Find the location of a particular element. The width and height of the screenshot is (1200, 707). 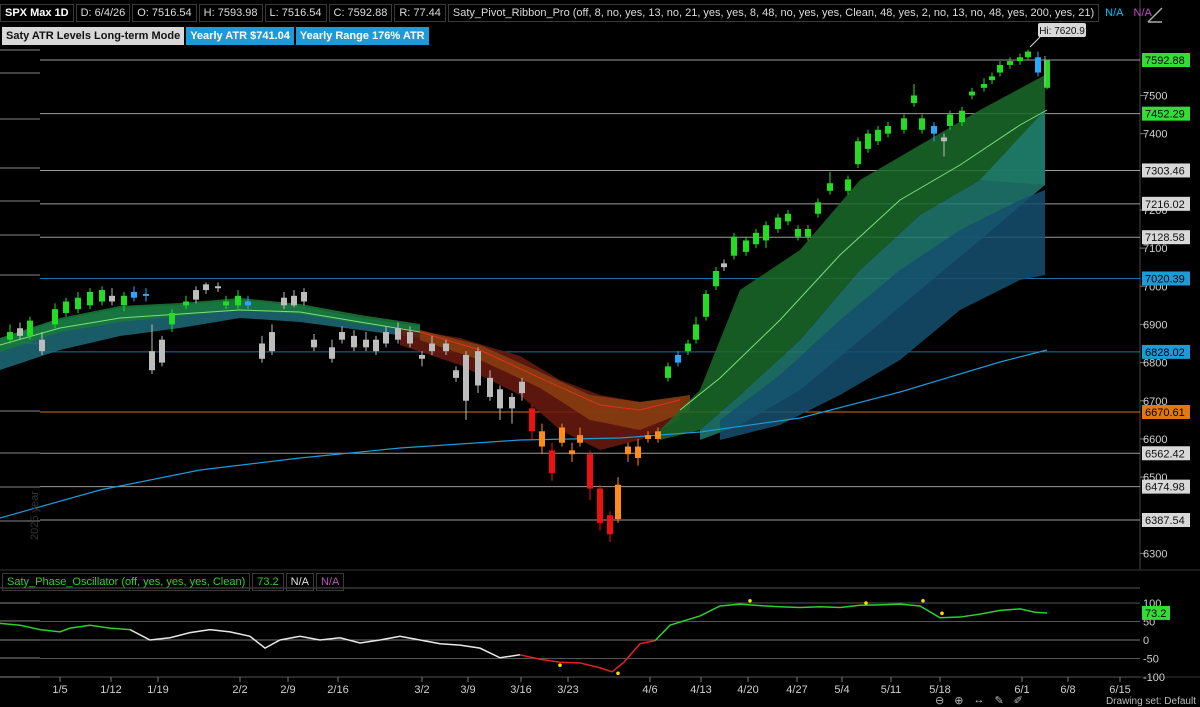

time-tick-label: 6/8 is located at coordinates (1067, 690).